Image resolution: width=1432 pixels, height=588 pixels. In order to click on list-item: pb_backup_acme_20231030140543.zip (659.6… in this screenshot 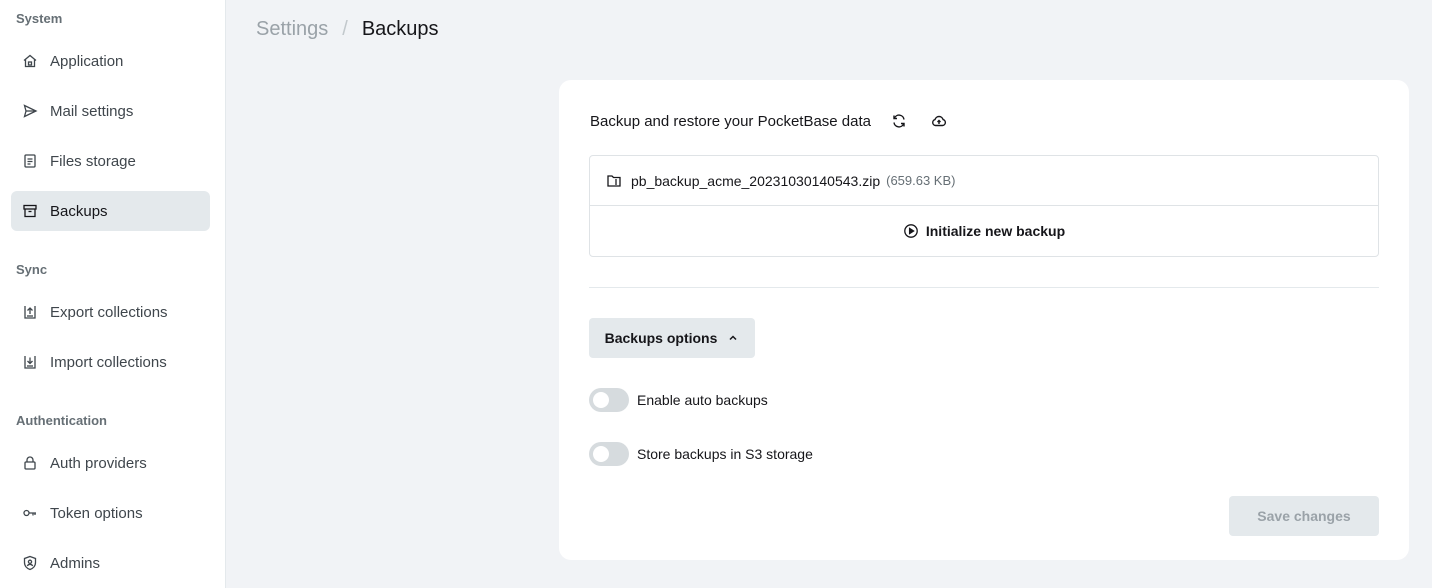, I will do `click(984, 181)`.